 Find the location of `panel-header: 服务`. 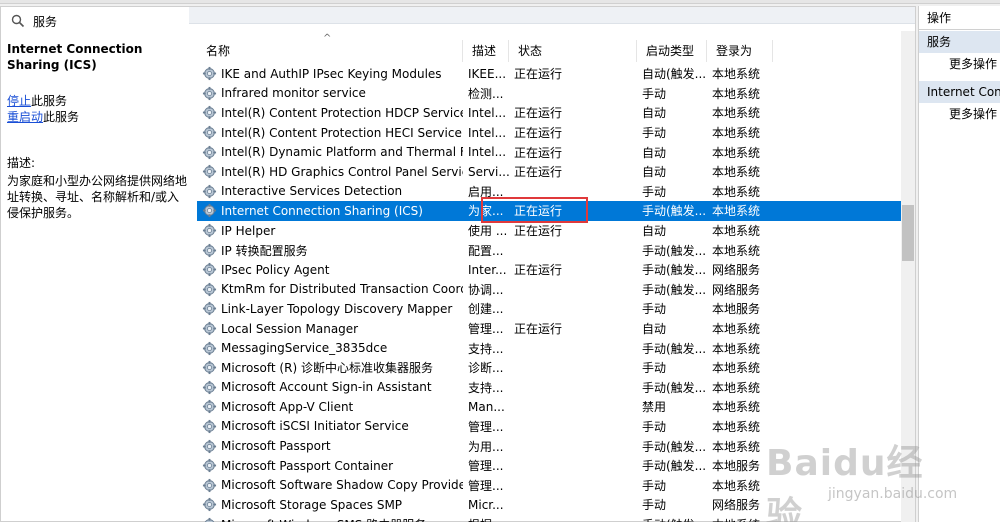

panel-header: 服务 is located at coordinates (95, 21).